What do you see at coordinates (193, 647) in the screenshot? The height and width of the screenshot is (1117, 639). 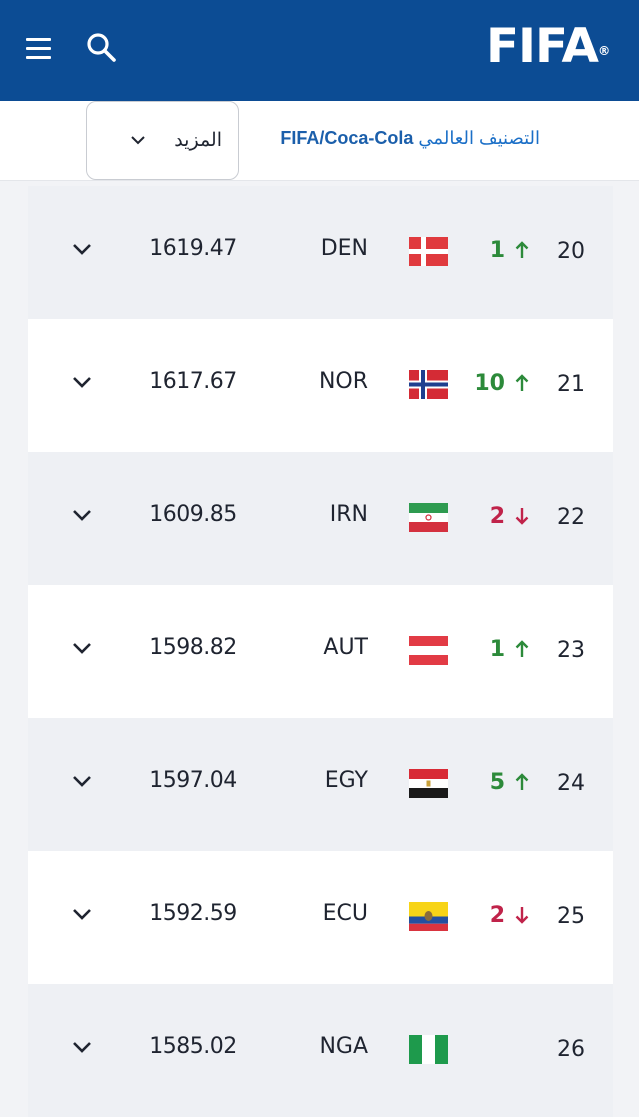 I see `total-points: 1598.82` at bounding box center [193, 647].